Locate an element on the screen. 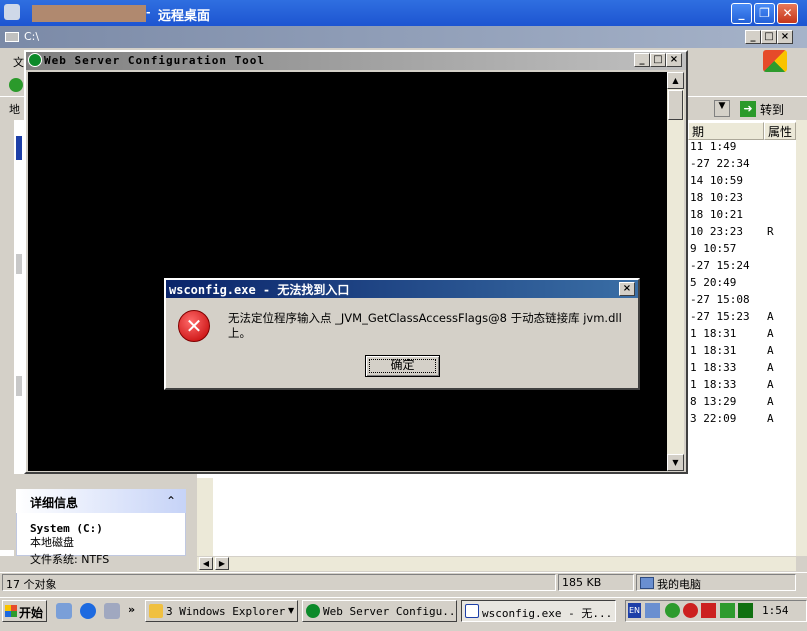  my-computer-icon is located at coordinates (647, 583).